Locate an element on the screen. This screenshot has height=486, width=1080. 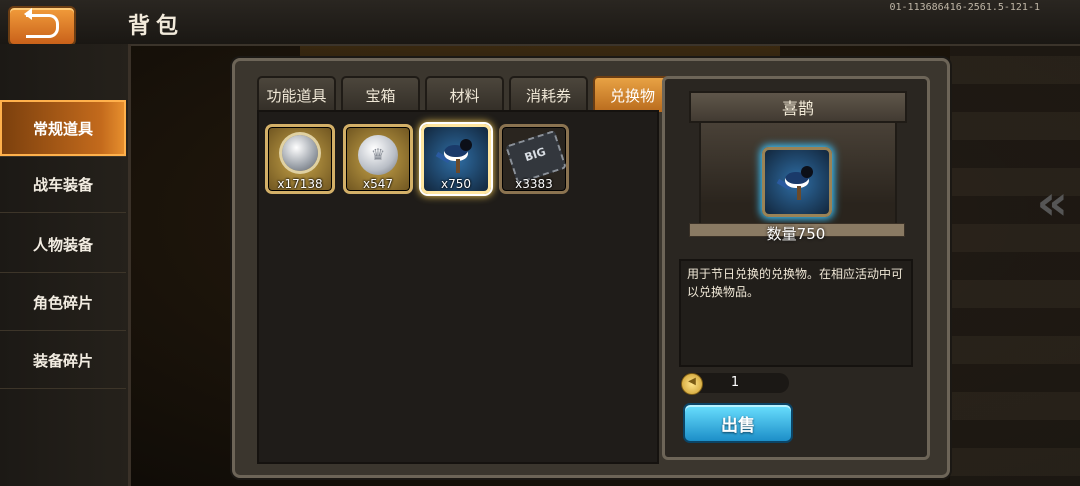
tab-label: 材料 is located at coordinates (464, 95).